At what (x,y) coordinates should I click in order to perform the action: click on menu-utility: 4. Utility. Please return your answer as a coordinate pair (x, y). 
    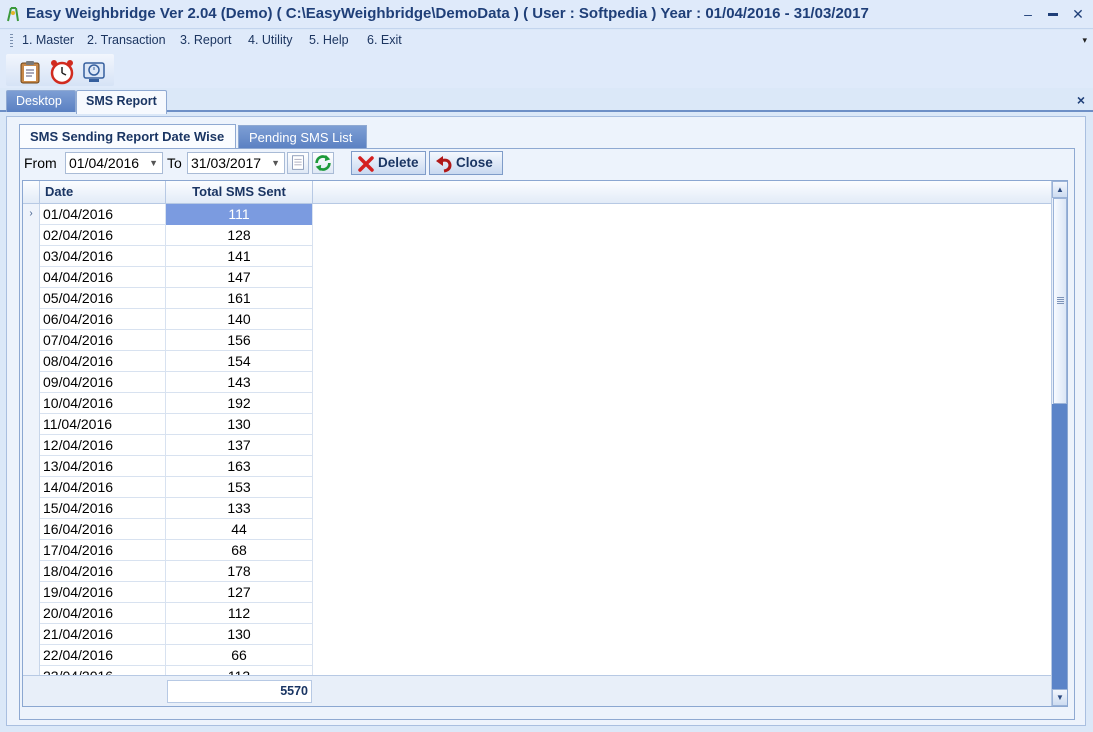
    Looking at the image, I should click on (270, 40).